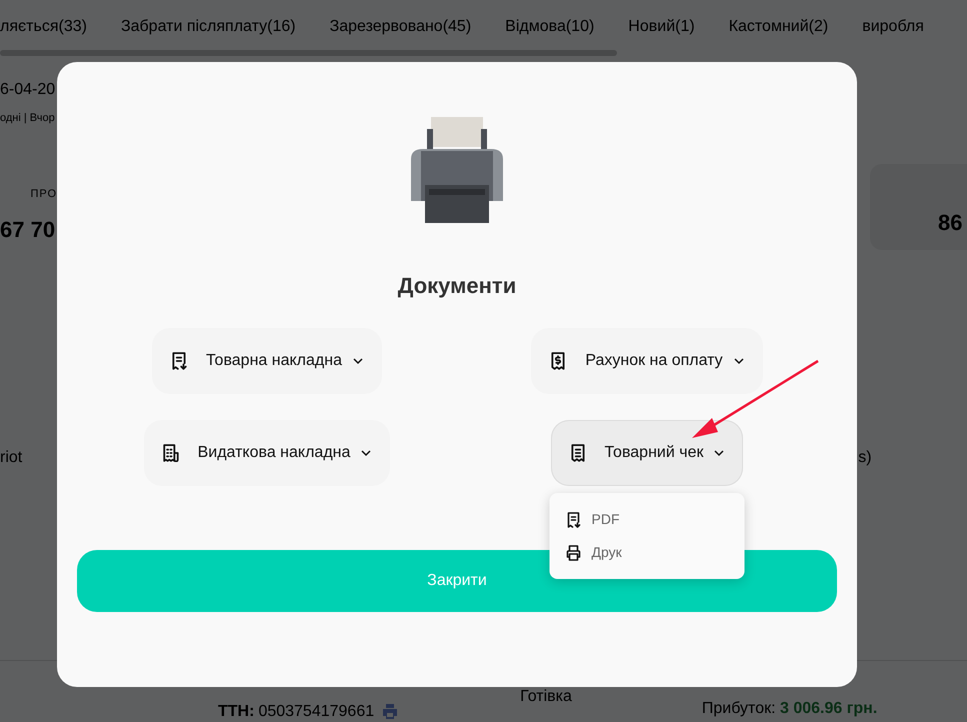 The width and height of the screenshot is (967, 722). What do you see at coordinates (171, 453) in the screenshot?
I see `receipt-list-icon` at bounding box center [171, 453].